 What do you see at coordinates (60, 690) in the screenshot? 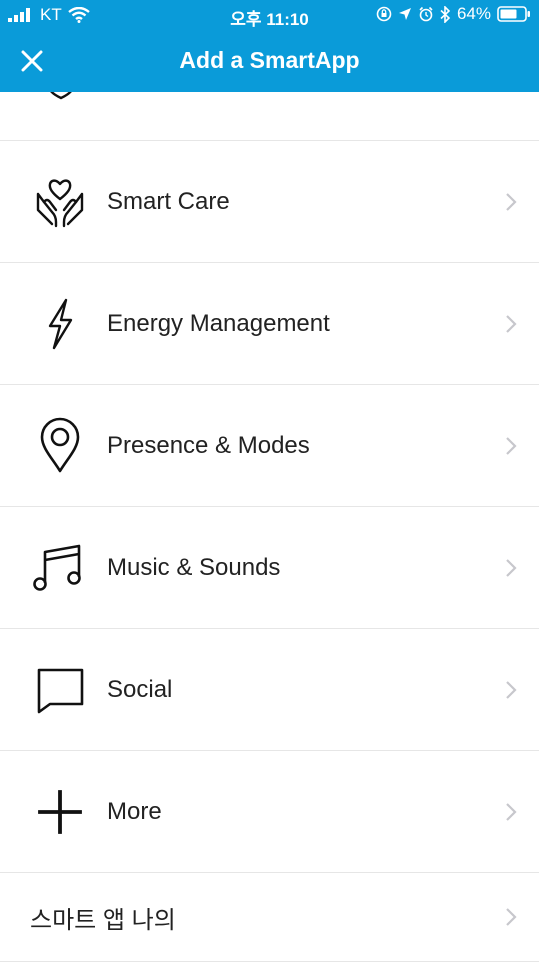
I see `chat-bubble-icon` at bounding box center [60, 690].